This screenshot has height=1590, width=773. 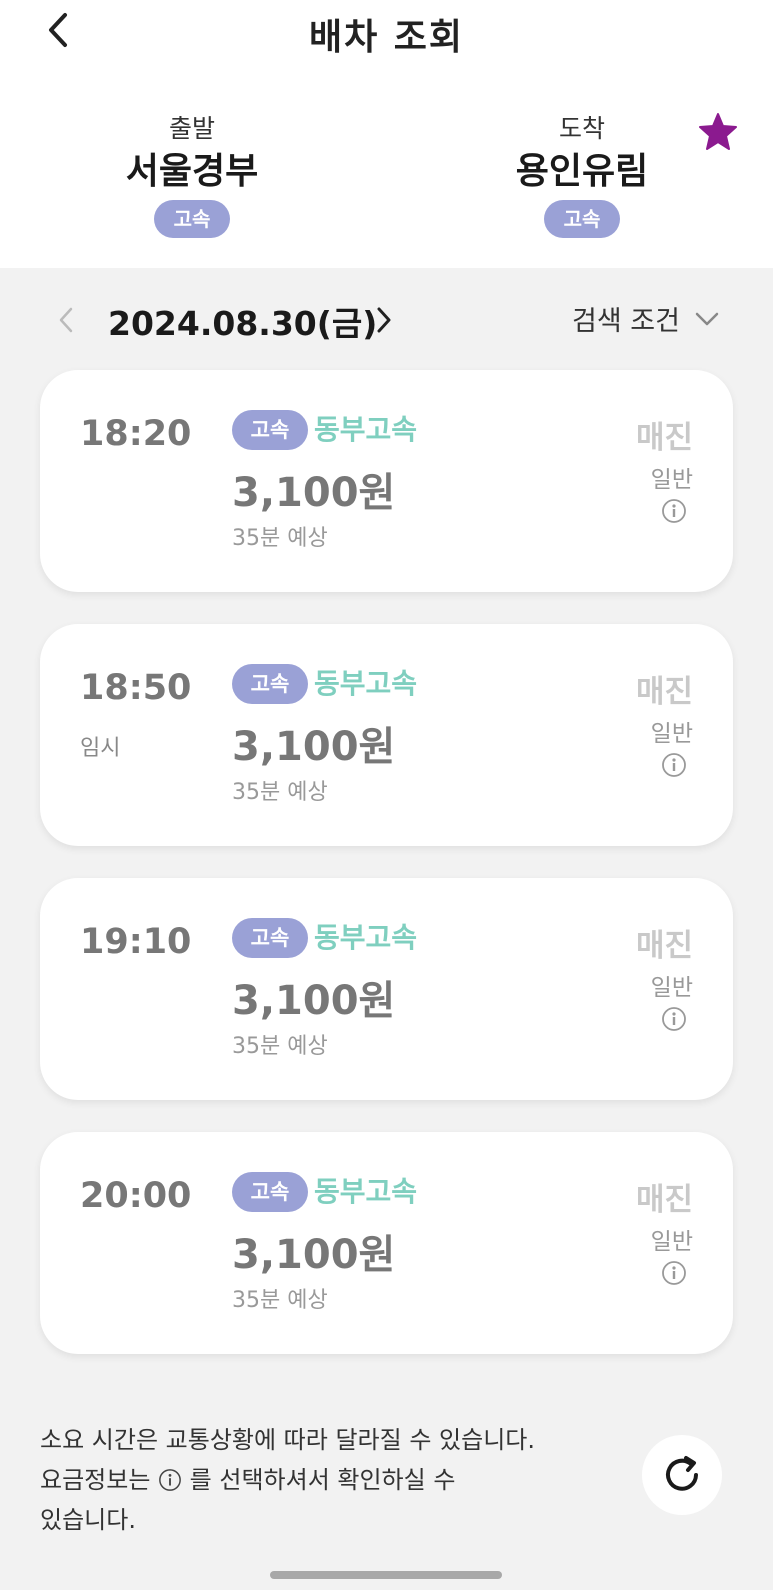 I want to click on refresh-button, so click(x=682, y=1475).